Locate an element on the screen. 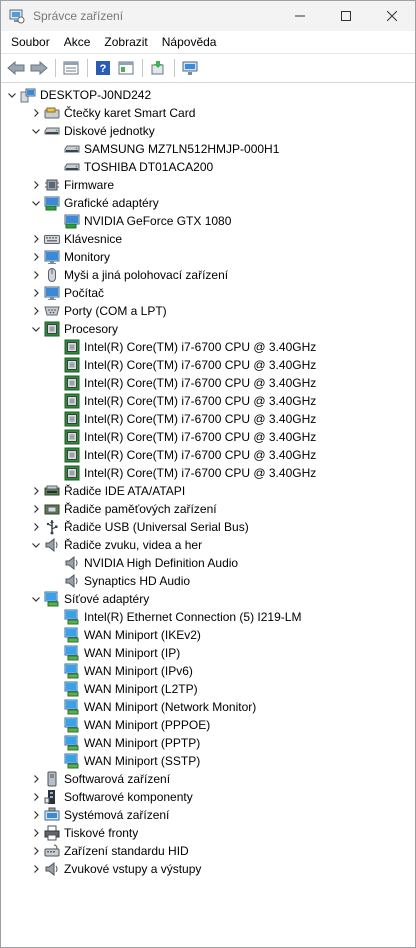  tree-item: WAN Miniport (Network Monitor) is located at coordinates (152, 707).